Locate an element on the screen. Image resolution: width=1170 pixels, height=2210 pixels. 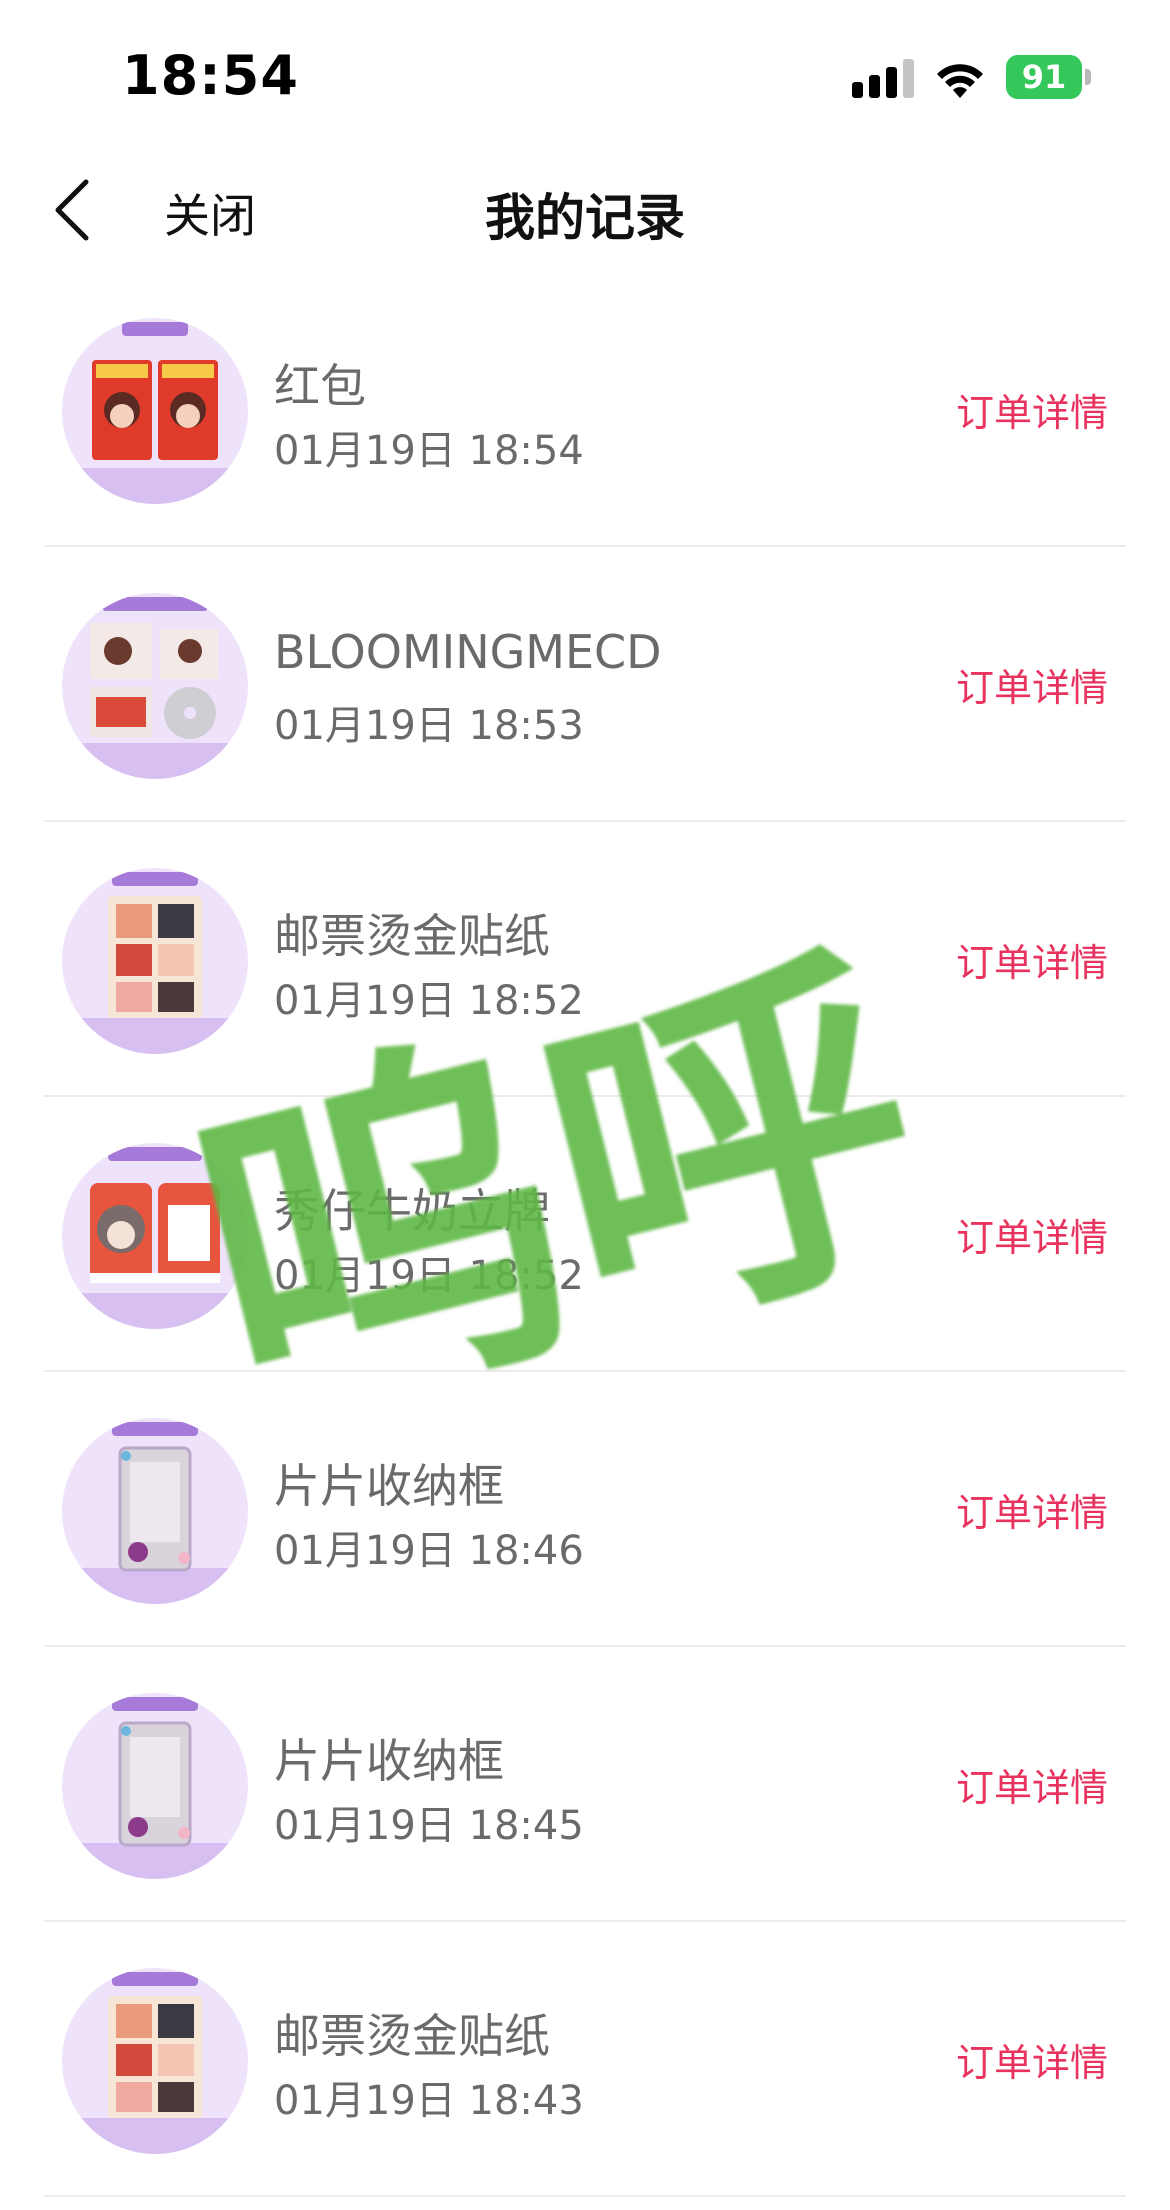
back-button is located at coordinates (72, 210).